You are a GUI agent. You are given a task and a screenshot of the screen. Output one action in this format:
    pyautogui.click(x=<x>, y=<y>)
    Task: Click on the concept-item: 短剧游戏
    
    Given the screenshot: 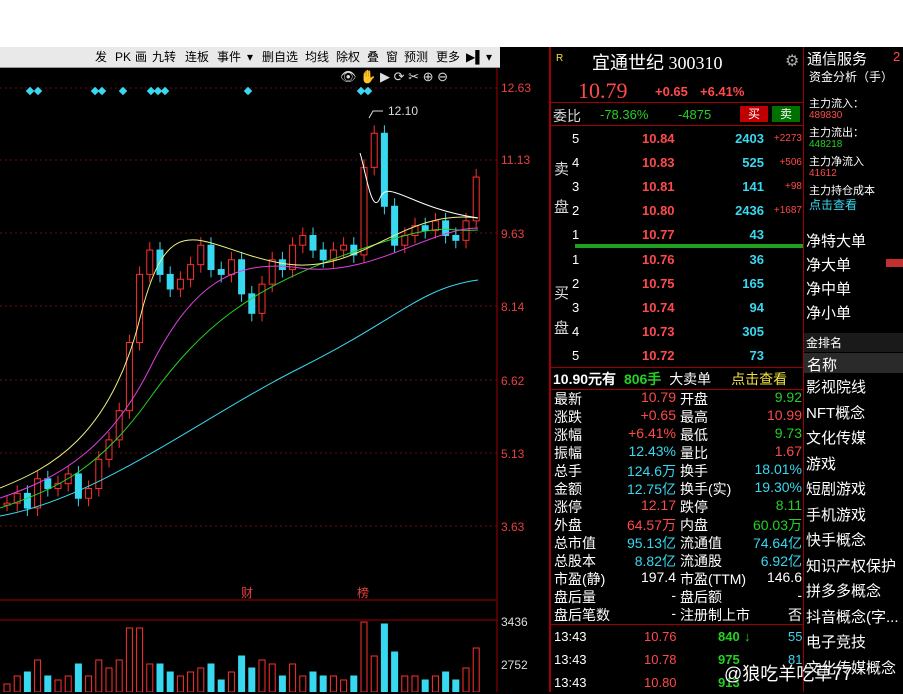 What is the action you would take?
    pyautogui.click(x=836, y=488)
    